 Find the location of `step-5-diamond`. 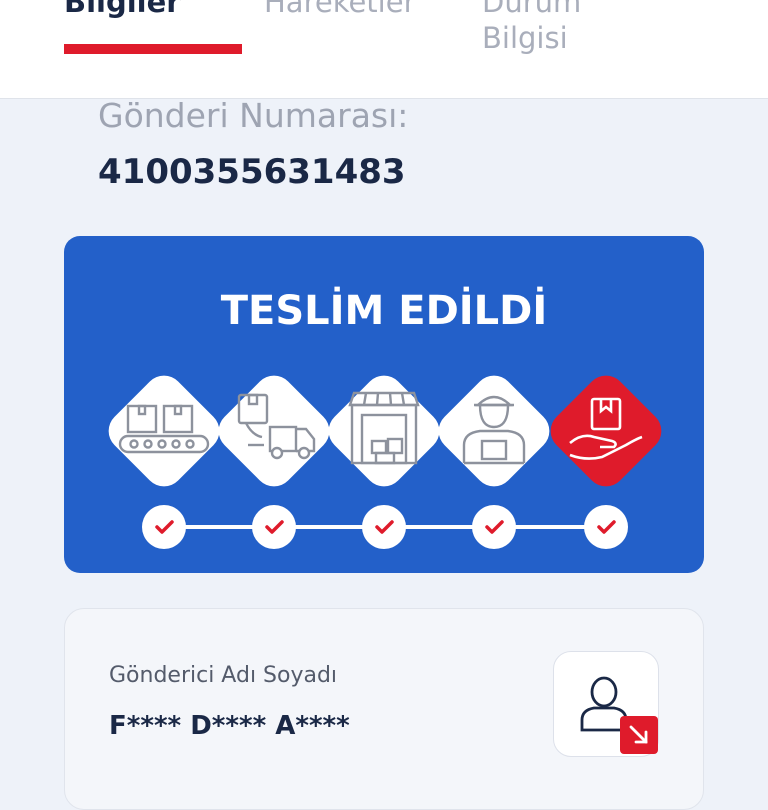

step-5-diamond is located at coordinates (606, 431).